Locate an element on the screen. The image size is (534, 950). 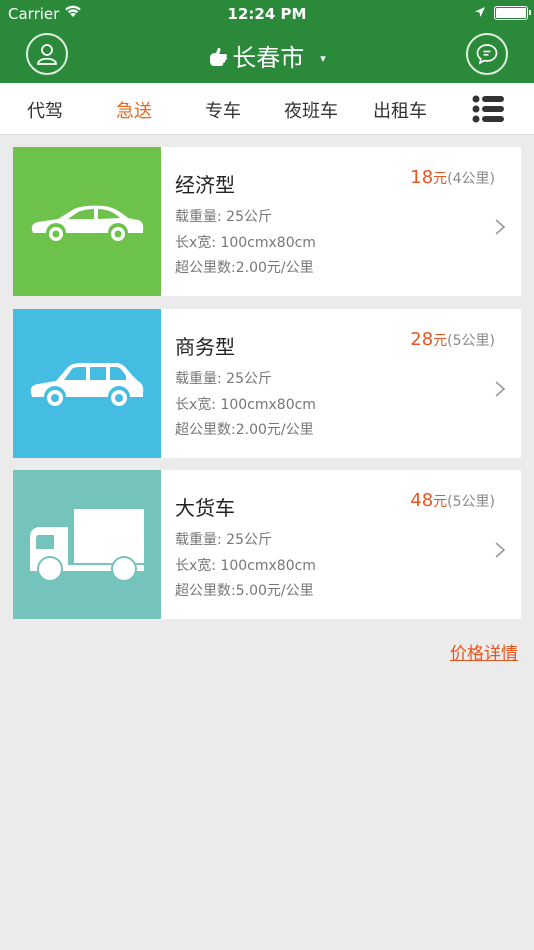
truck-icon is located at coordinates (87, 545).